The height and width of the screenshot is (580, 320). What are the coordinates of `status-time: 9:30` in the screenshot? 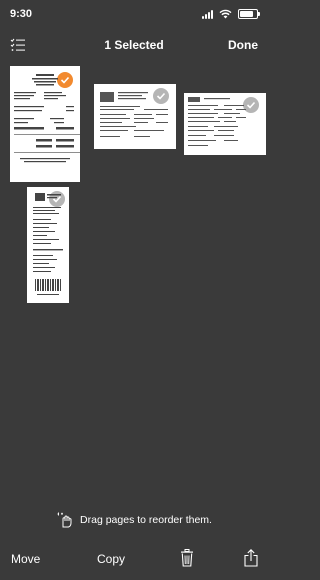 It's located at (21, 14).